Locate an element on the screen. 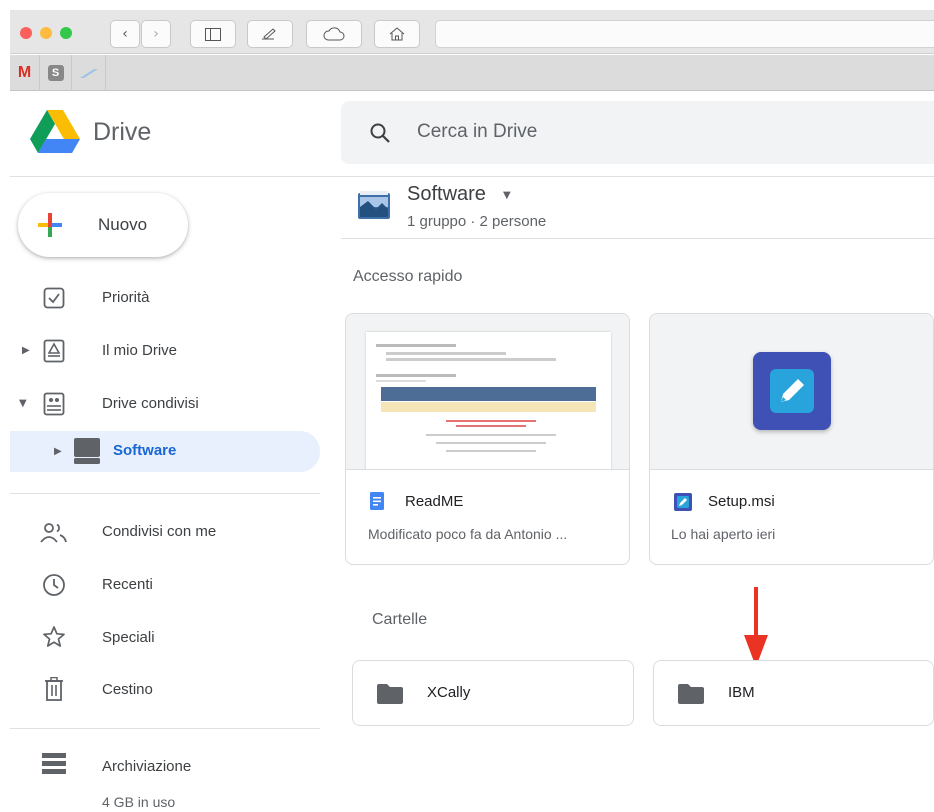 This screenshot has height=812, width=934. my-drive-icon is located at coordinates (54, 351).